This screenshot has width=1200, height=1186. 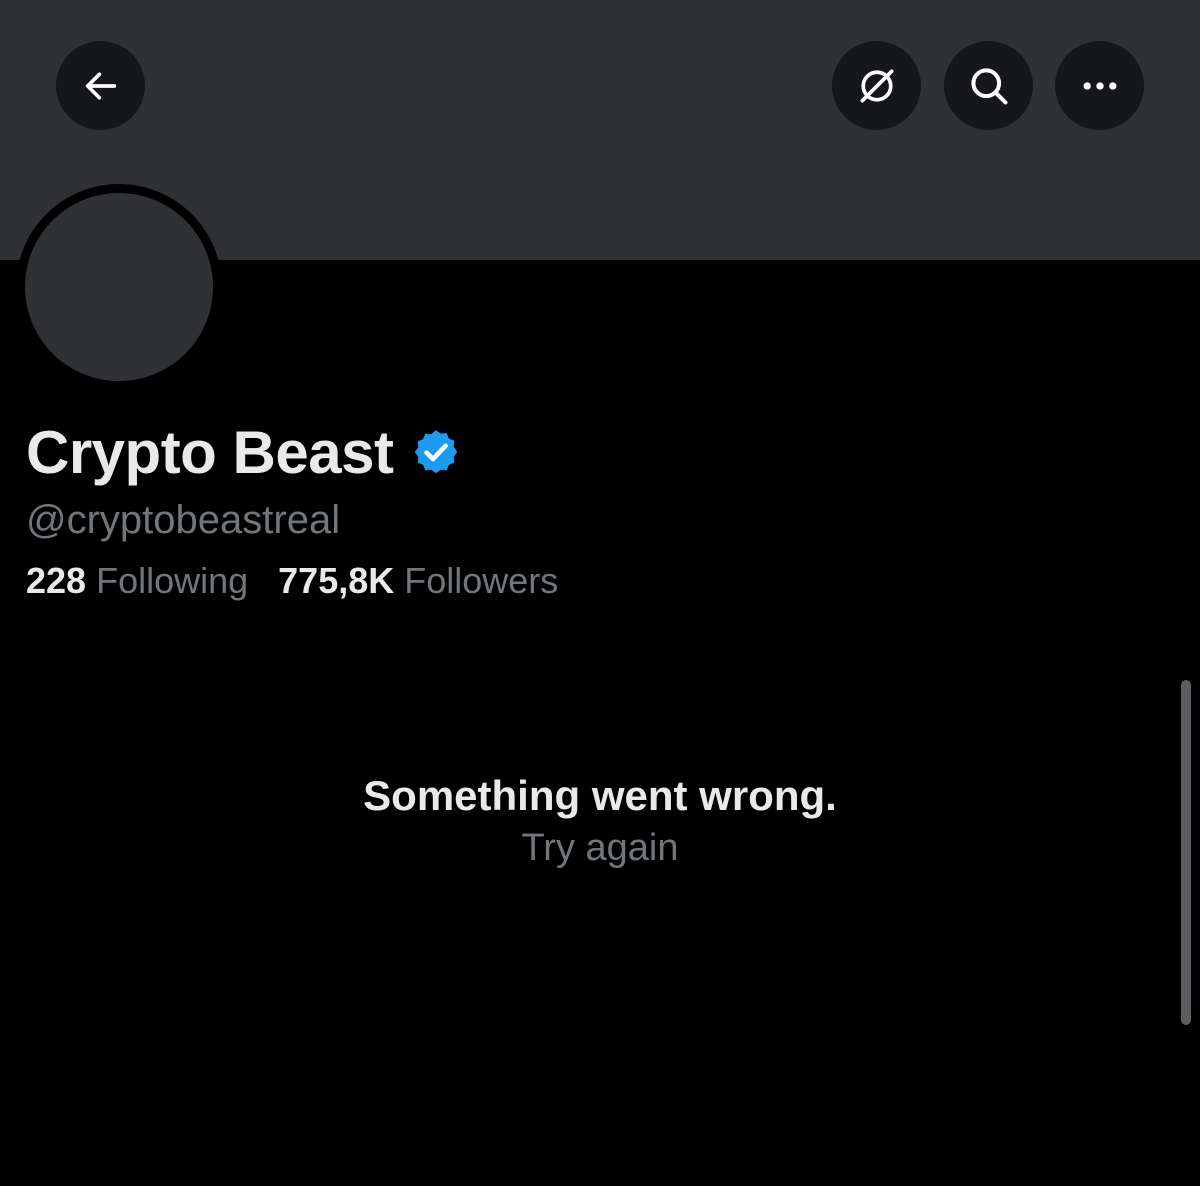 What do you see at coordinates (481, 580) in the screenshot?
I see `followers-label: Followers` at bounding box center [481, 580].